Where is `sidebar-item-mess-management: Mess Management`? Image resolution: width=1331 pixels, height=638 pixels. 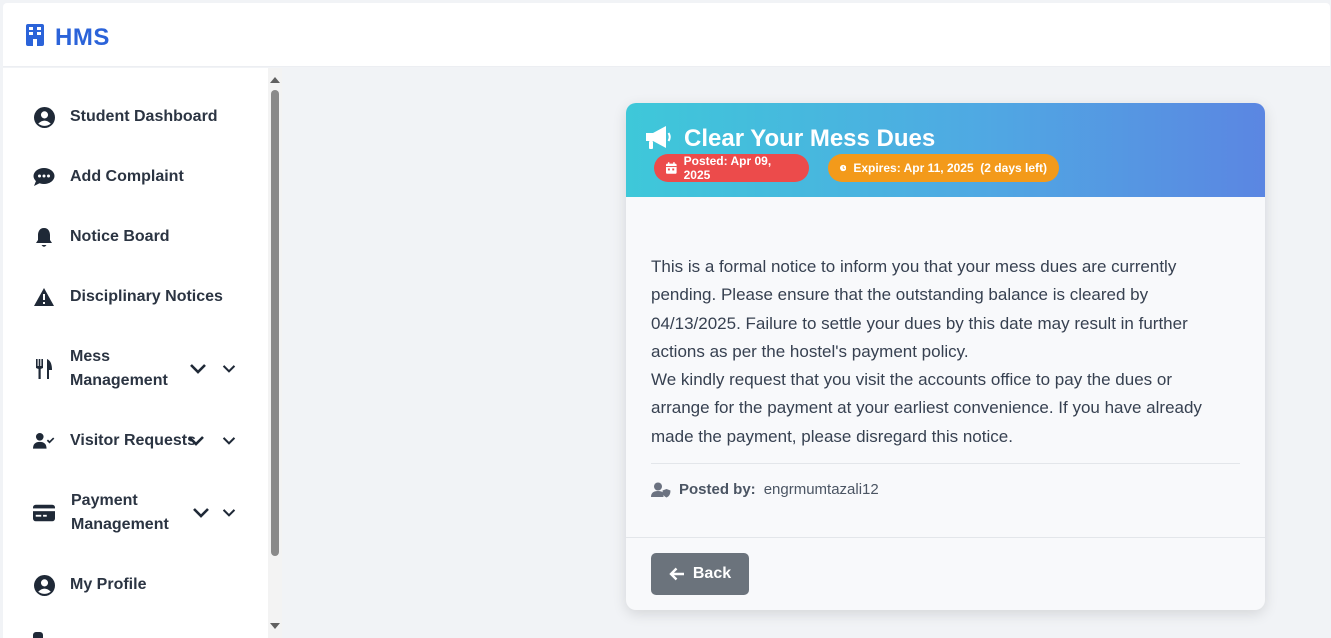 sidebar-item-mess-management: Mess Management is located at coordinates (134, 369).